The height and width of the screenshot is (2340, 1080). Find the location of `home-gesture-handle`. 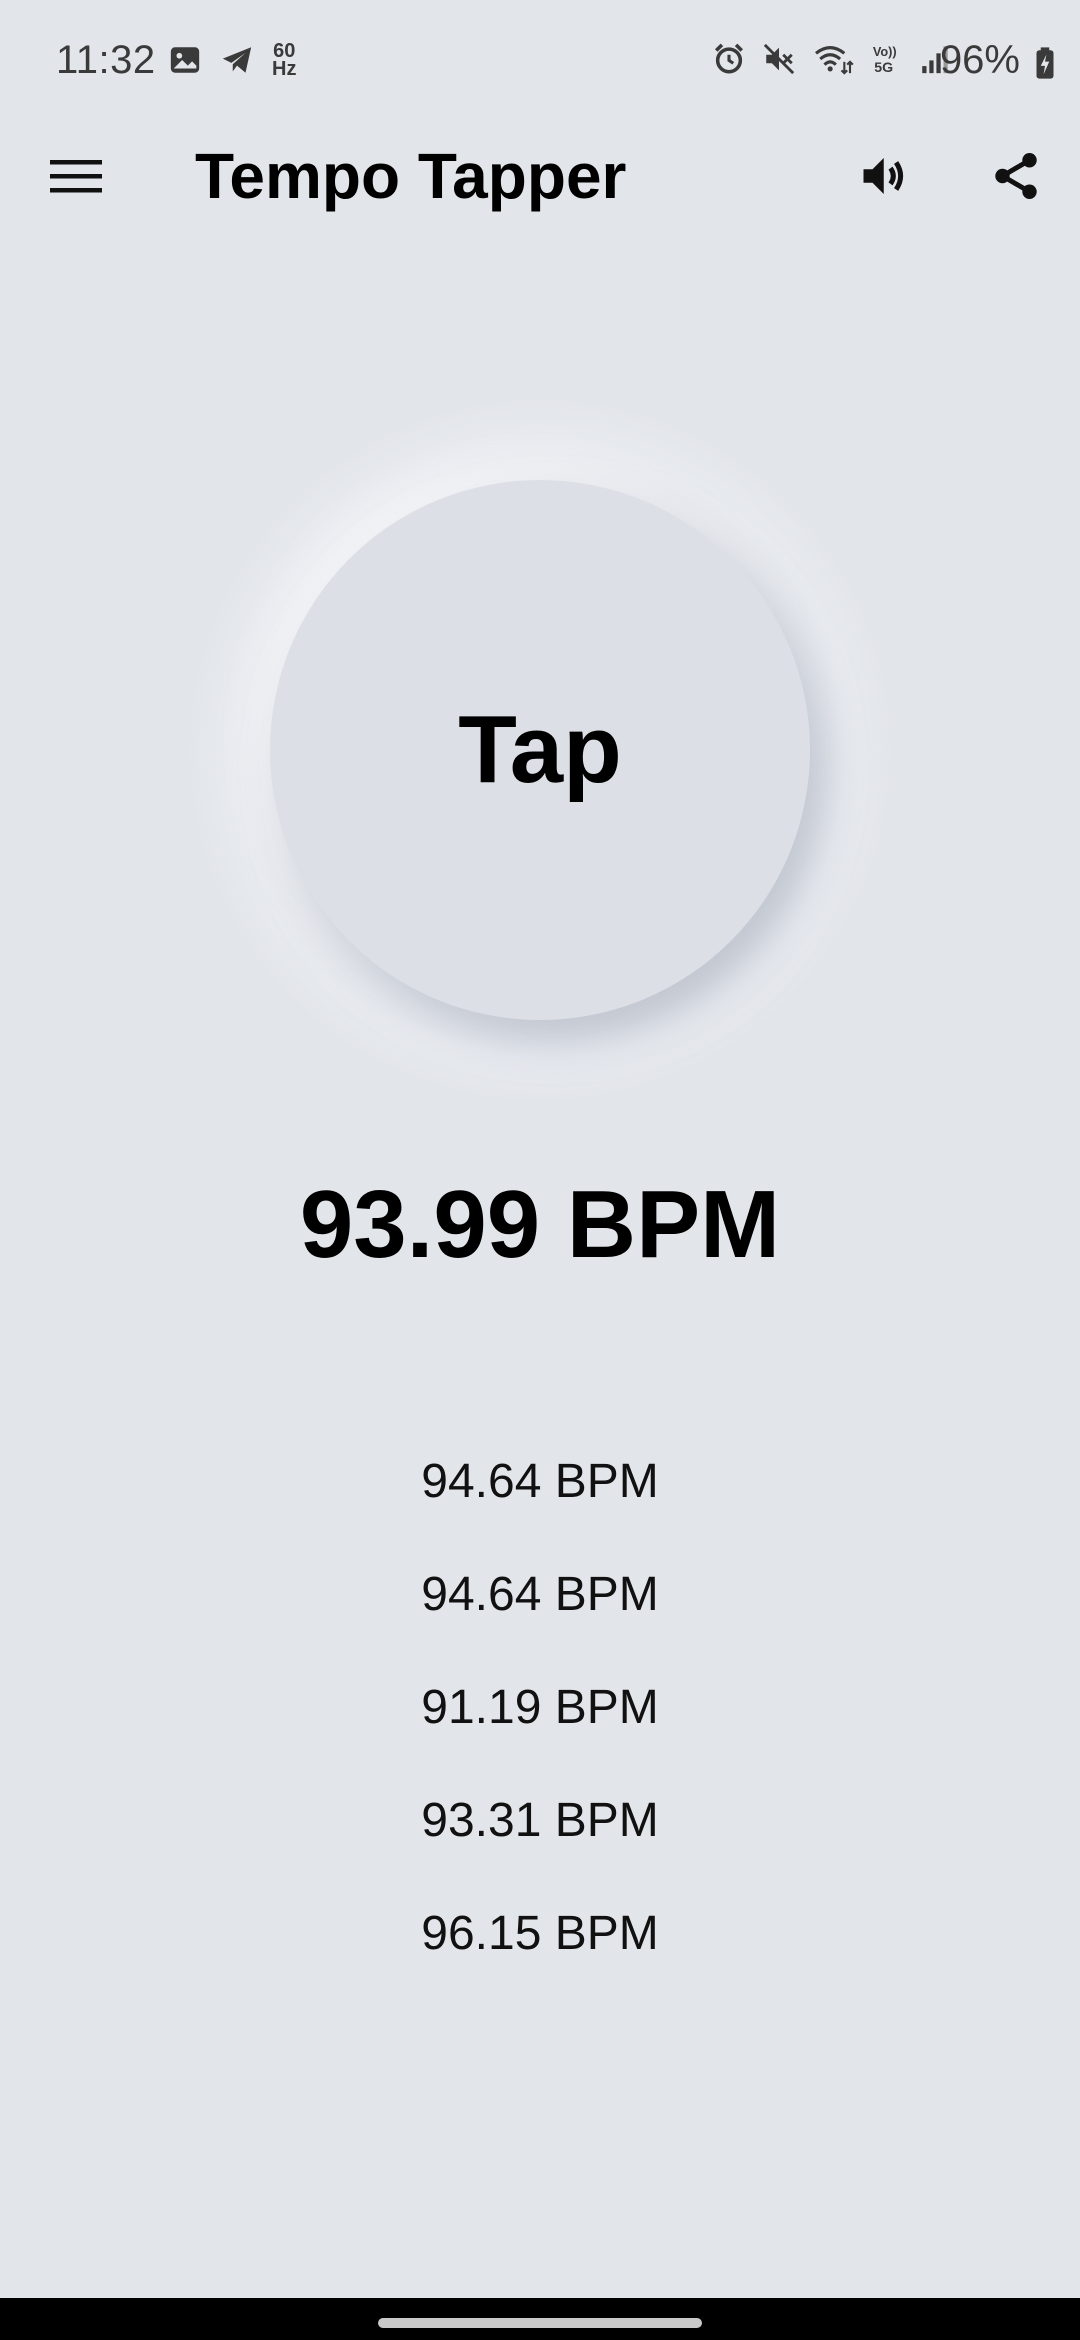

home-gesture-handle is located at coordinates (540, 2323).